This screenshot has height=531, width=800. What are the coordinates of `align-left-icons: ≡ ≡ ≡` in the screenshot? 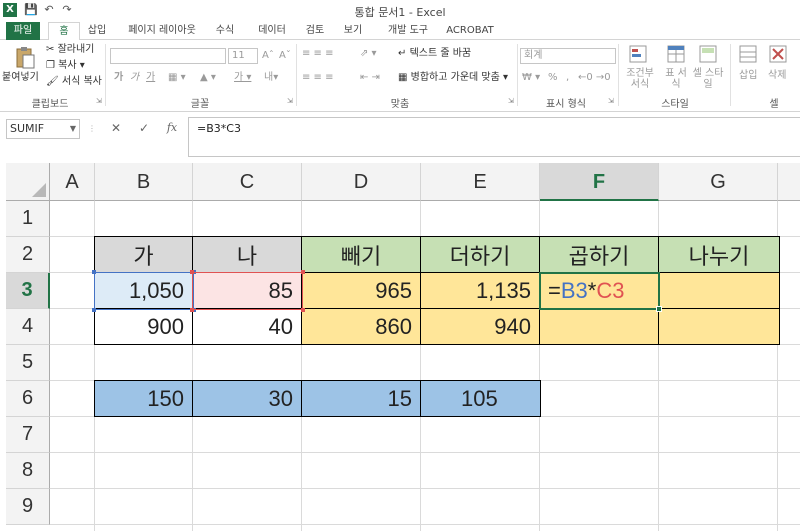 It's located at (318, 78).